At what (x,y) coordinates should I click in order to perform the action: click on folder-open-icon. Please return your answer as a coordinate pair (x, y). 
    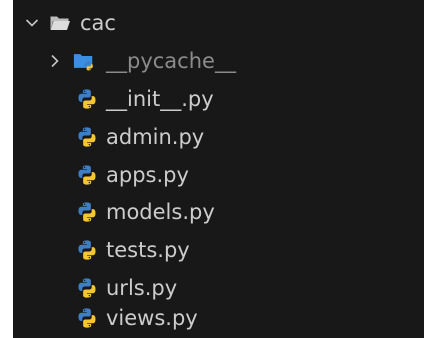
    Looking at the image, I should click on (60, 23).